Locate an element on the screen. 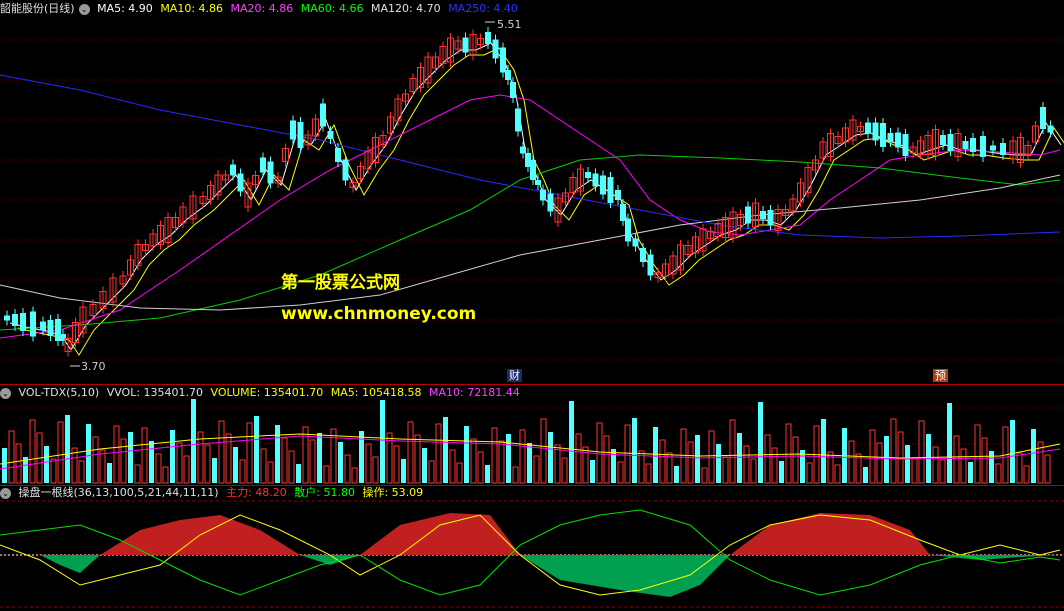  vvol-label: VVOL: 135401.70 is located at coordinates (155, 392).